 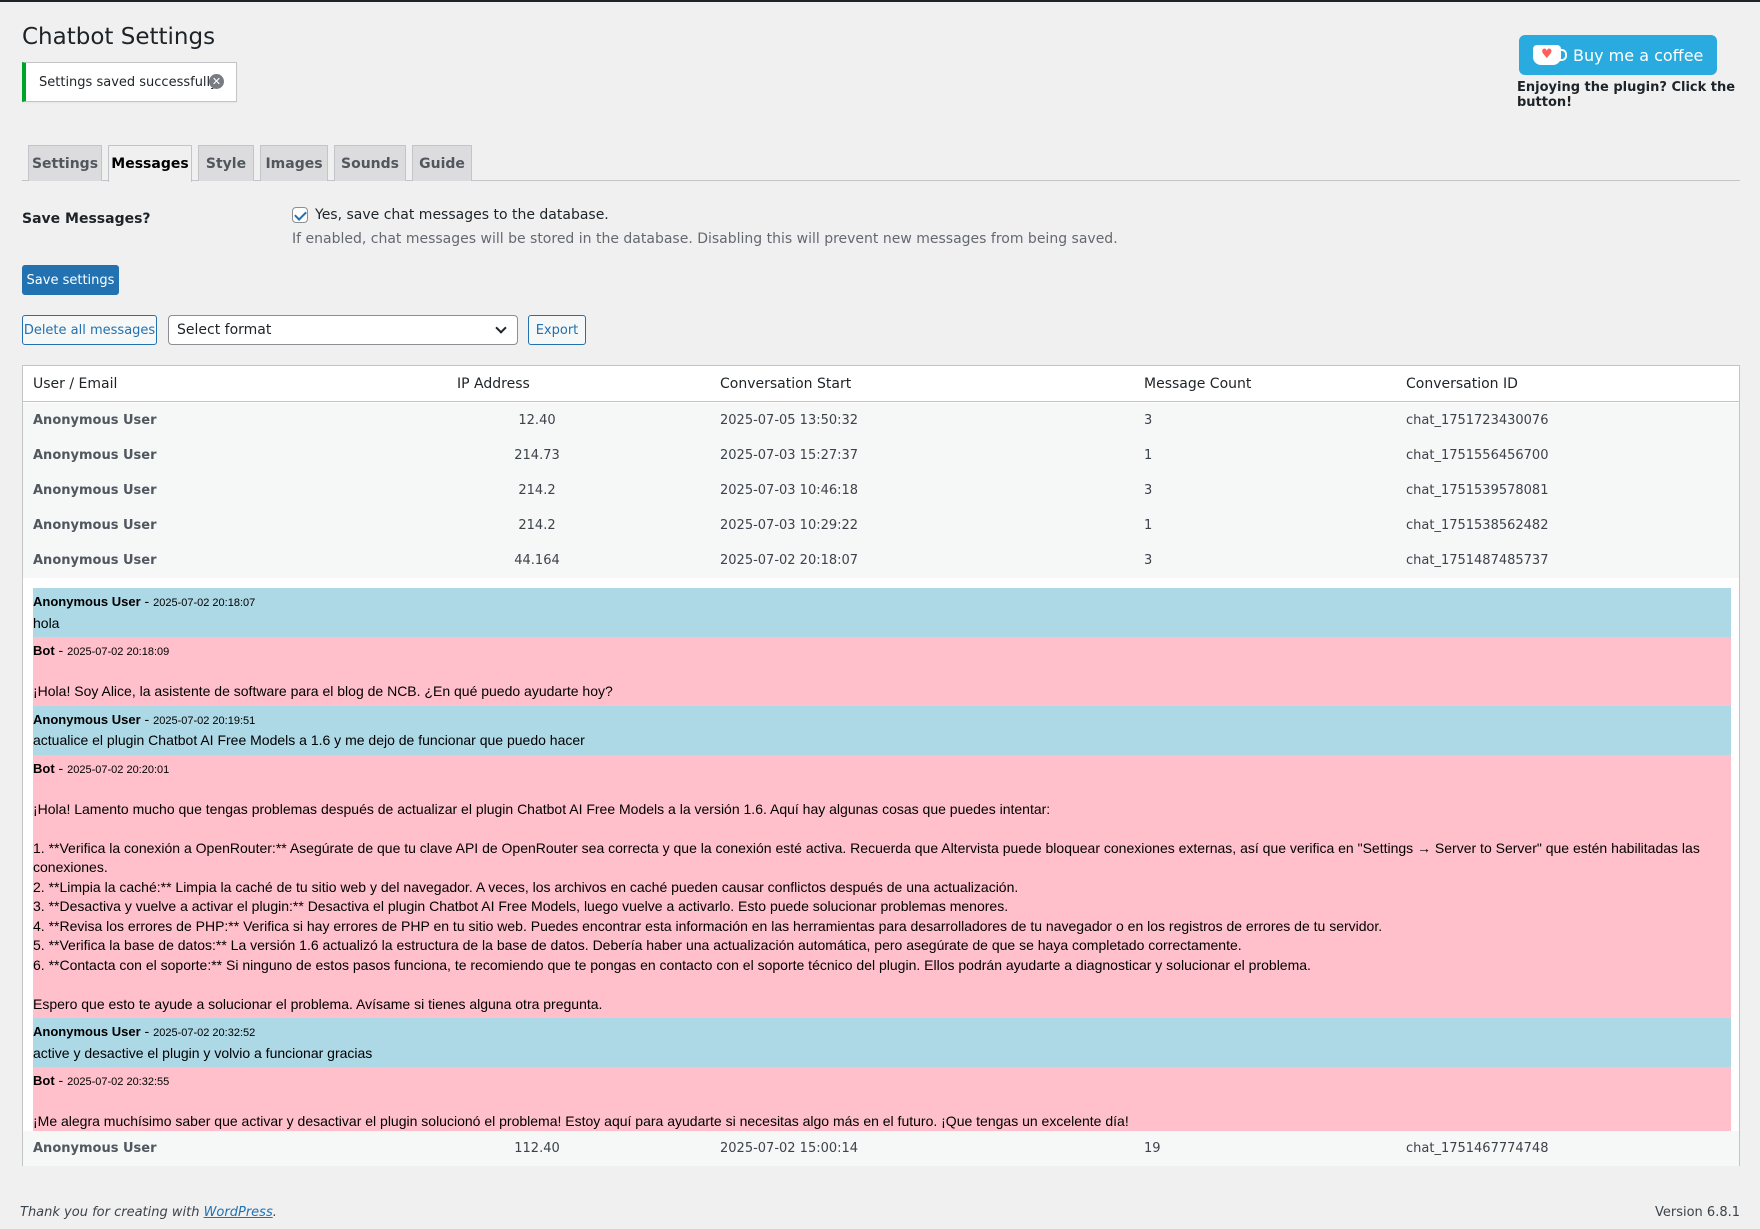 What do you see at coordinates (370, 163) in the screenshot?
I see `tab-sounds: Sounds` at bounding box center [370, 163].